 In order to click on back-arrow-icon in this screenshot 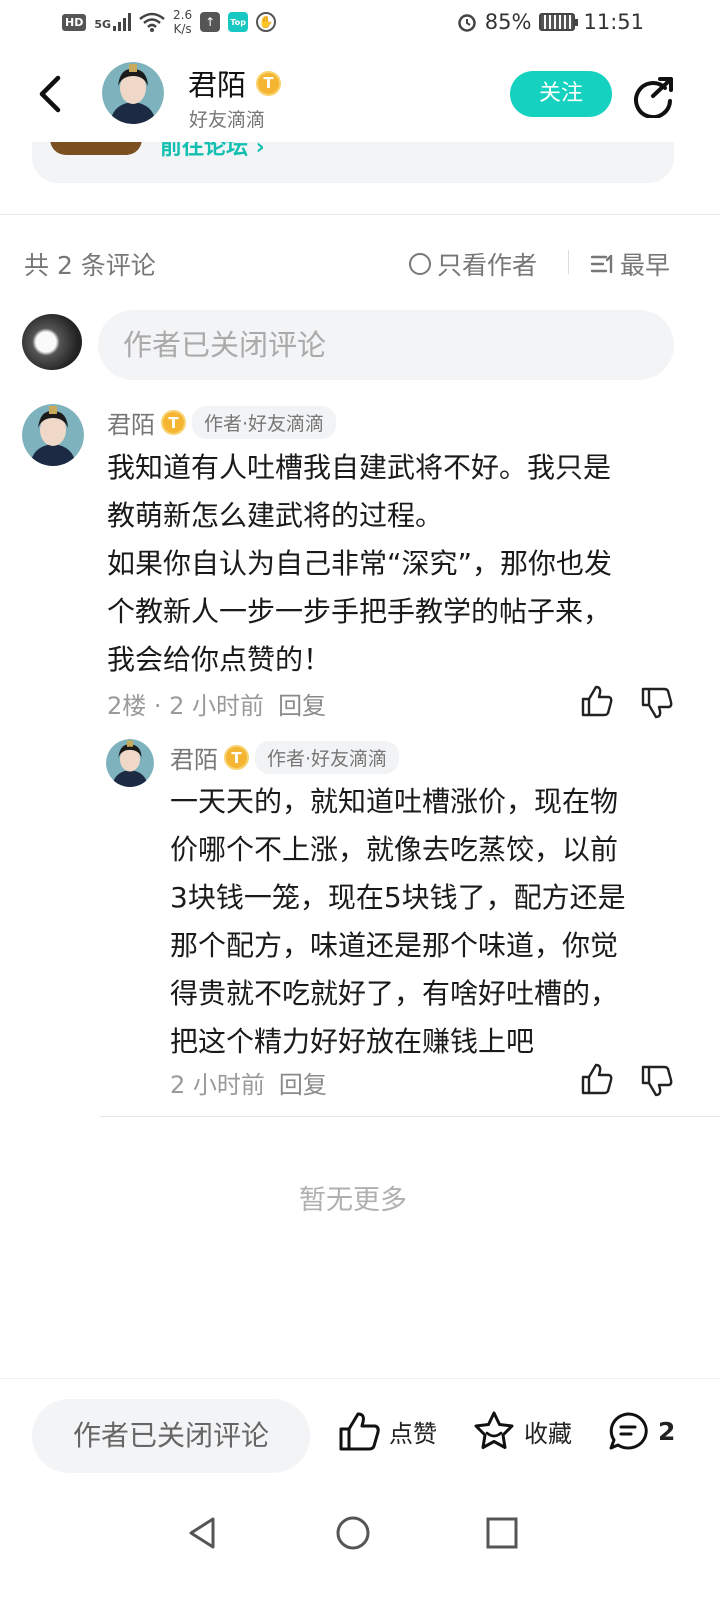, I will do `click(52, 94)`.